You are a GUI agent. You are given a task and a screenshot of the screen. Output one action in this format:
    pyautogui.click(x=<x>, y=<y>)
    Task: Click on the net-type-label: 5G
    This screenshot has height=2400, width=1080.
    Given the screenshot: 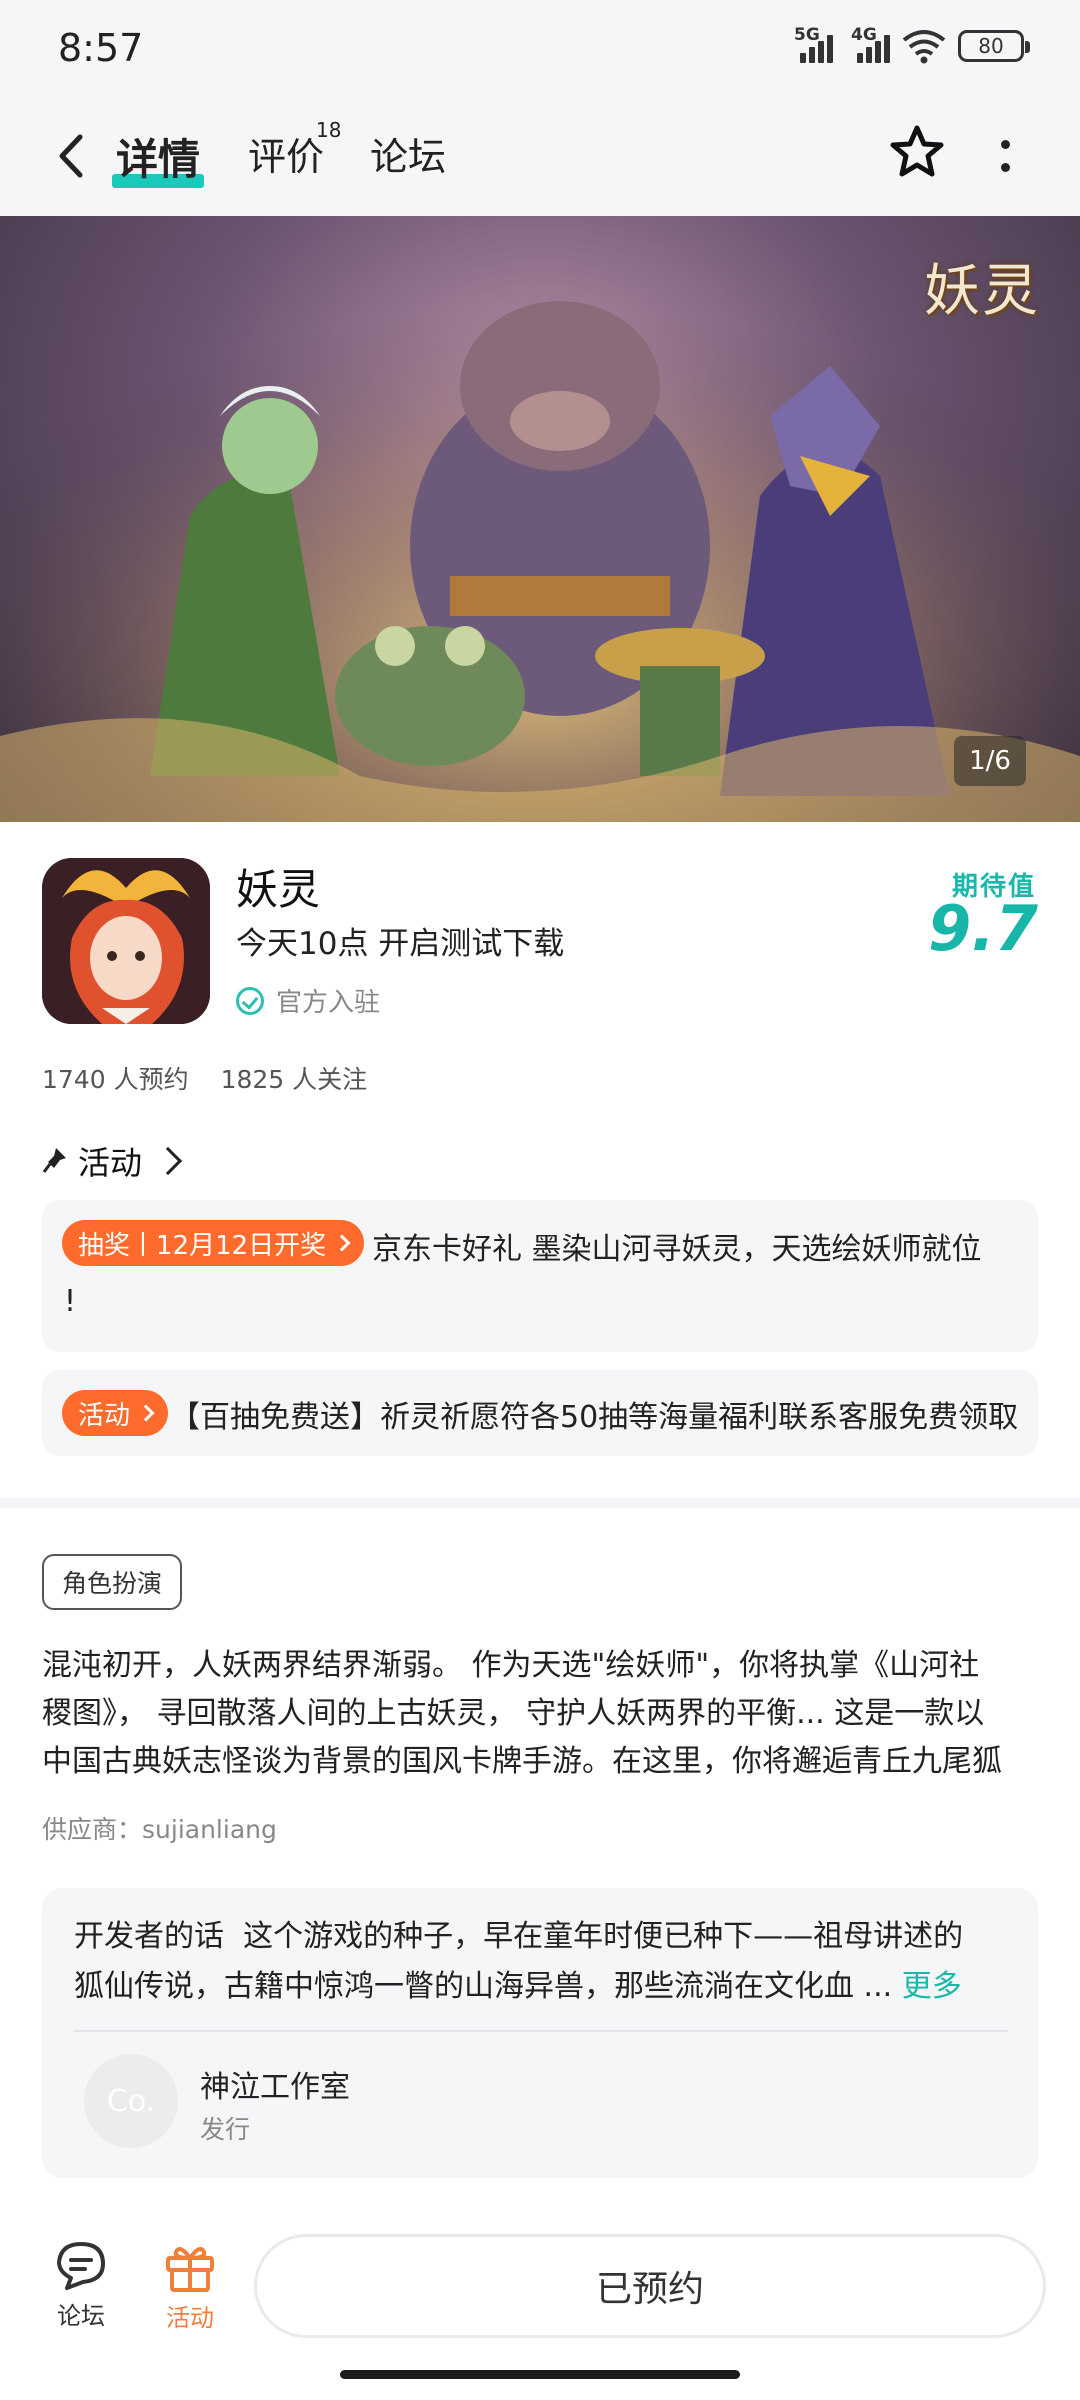 What is the action you would take?
    pyautogui.click(x=807, y=35)
    